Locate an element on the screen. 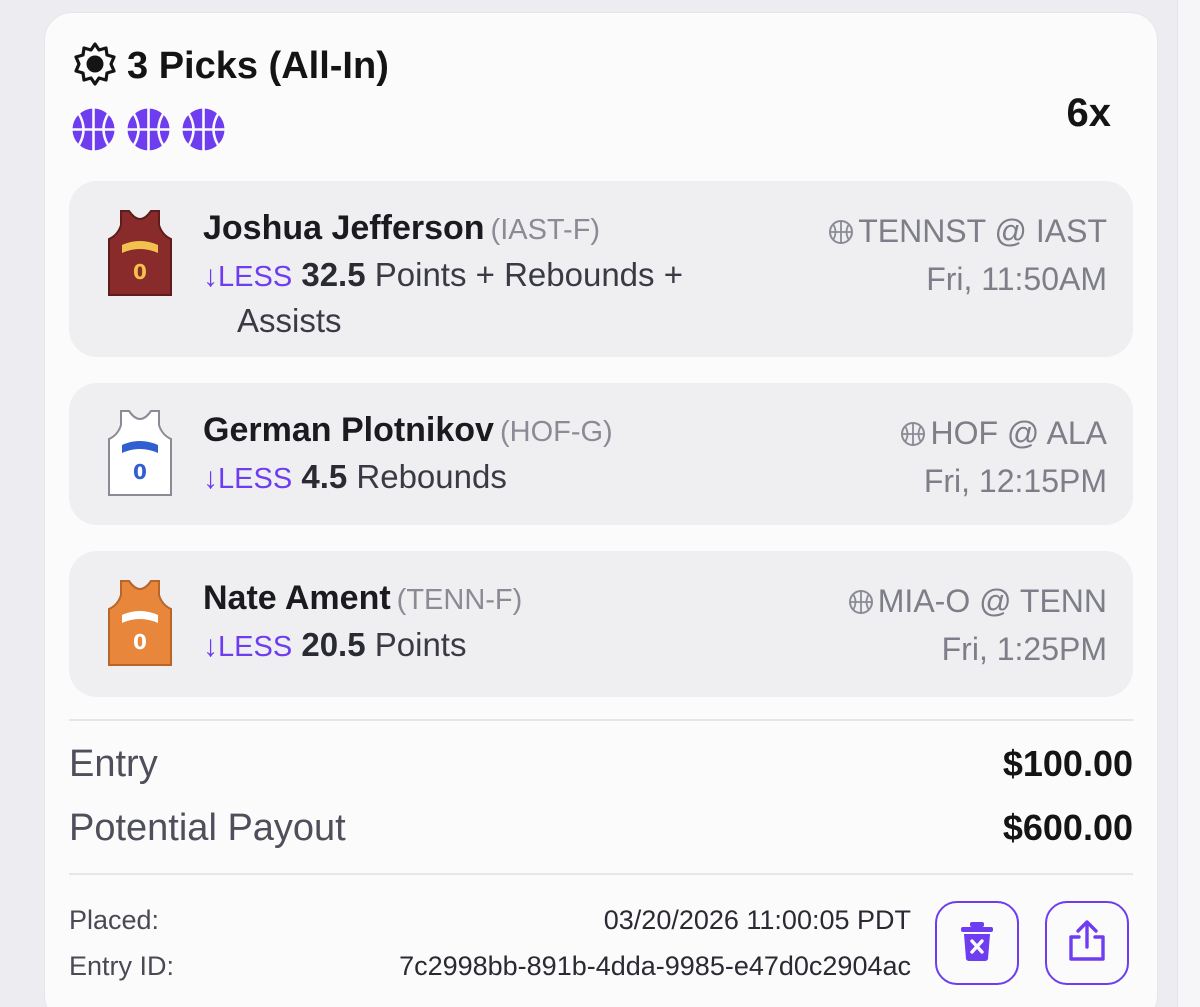 Image resolution: width=1200 pixels, height=1007 pixels. pick-stat: Points + Rebounds + is located at coordinates (528, 274).